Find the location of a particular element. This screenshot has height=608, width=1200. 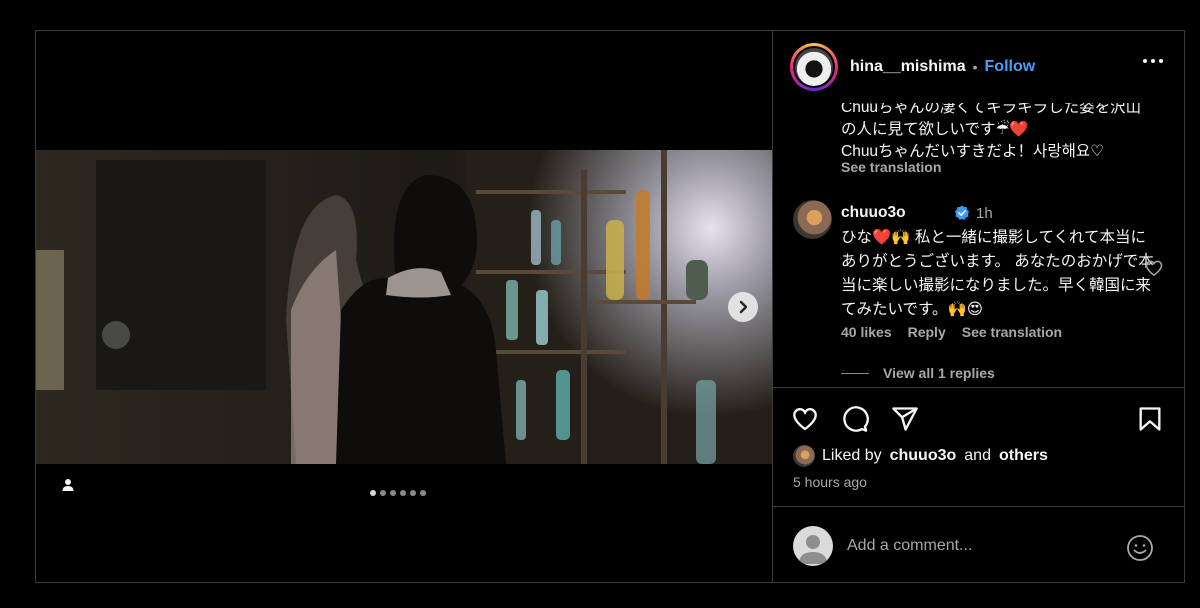

next-slide-button is located at coordinates (743, 307).